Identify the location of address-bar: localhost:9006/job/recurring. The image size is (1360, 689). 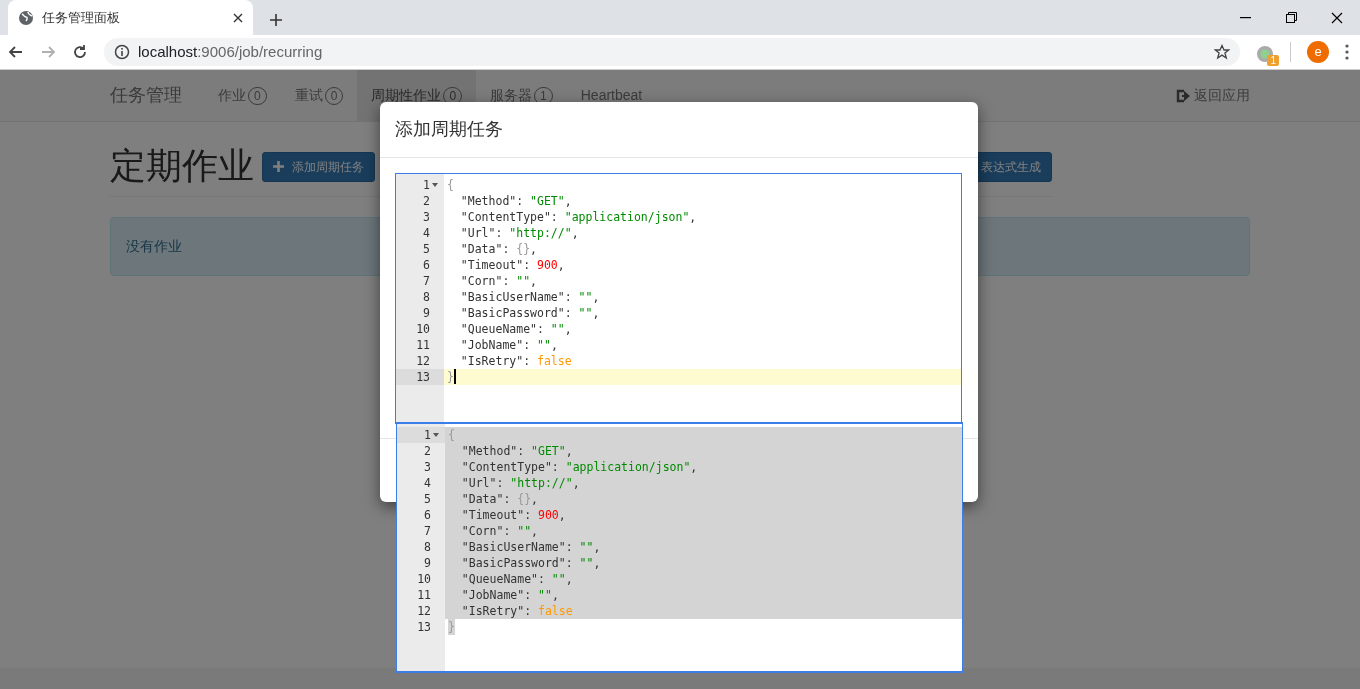
(672, 52).